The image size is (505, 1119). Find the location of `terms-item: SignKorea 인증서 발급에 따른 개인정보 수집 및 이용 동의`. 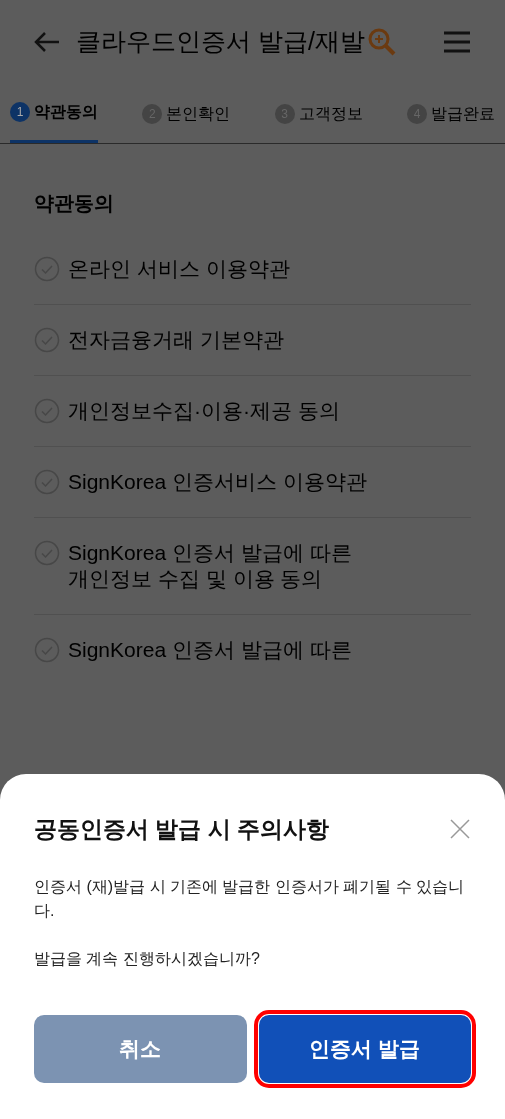

terms-item: SignKorea 인증서 발급에 따른 개인정보 수집 및 이용 동의 is located at coordinates (210, 566).